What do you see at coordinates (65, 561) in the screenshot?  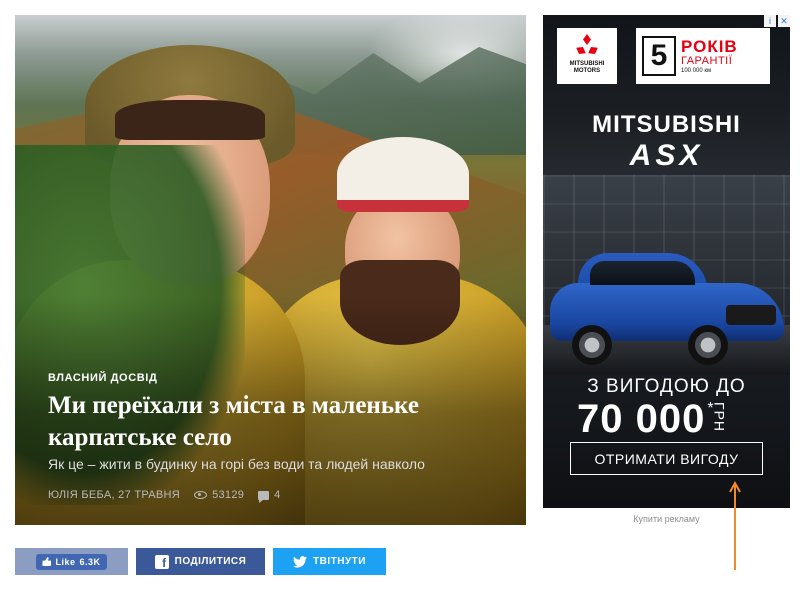 I see `like-label: Like` at bounding box center [65, 561].